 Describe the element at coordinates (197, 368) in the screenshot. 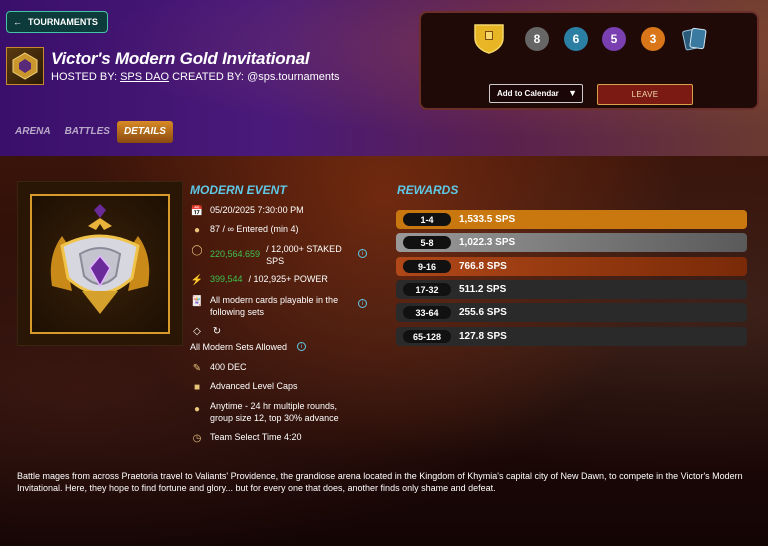

I see `ticket-icon: ✎` at that location.